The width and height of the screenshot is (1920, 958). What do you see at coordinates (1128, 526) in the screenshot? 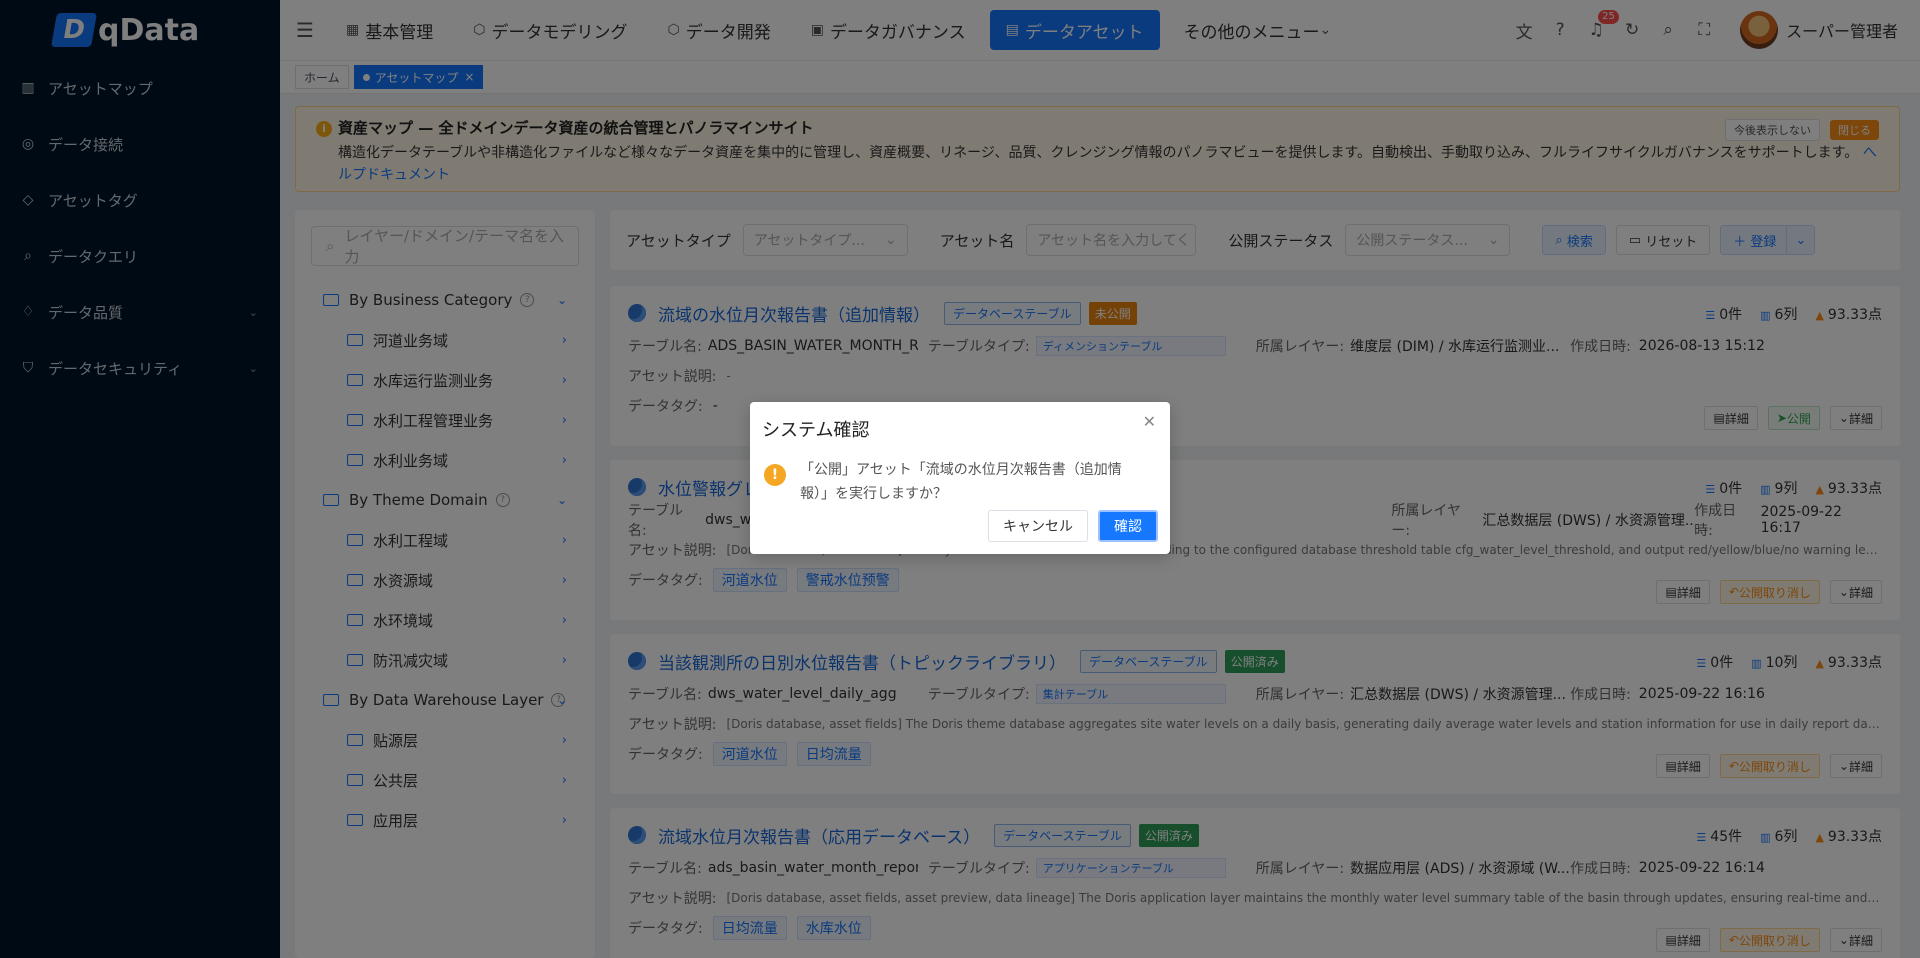
I see `confirm-button: 確認` at bounding box center [1128, 526].